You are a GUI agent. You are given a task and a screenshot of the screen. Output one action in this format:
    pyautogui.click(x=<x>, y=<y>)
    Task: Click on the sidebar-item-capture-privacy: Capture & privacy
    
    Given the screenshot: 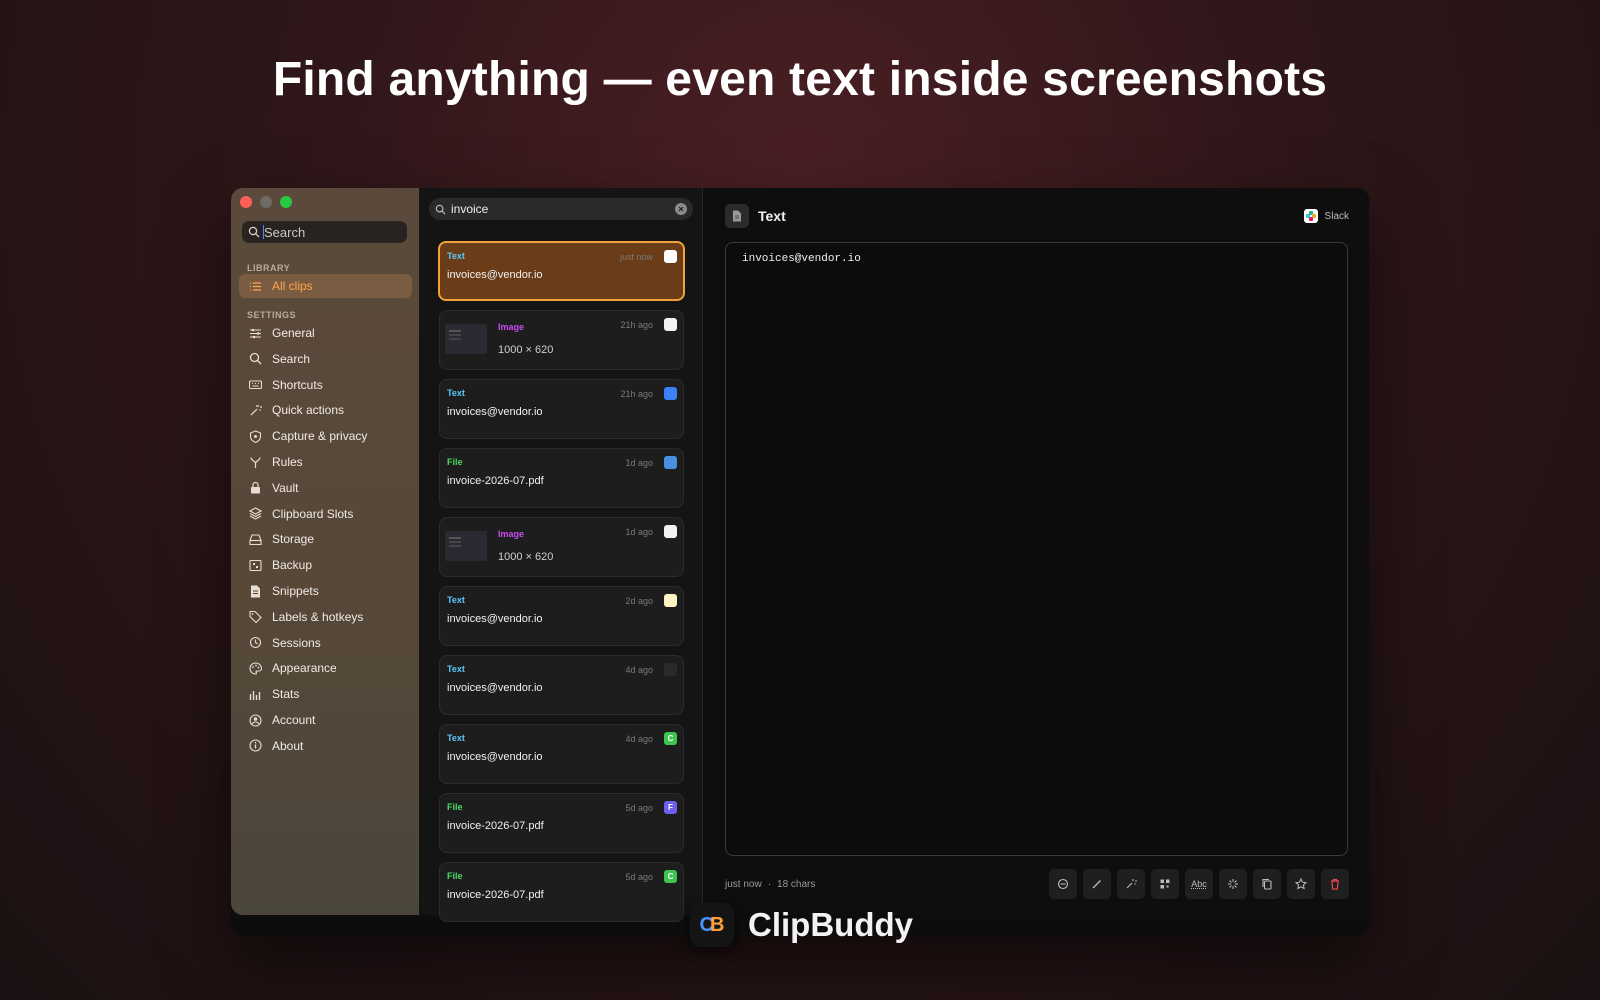 What is the action you would take?
    pyautogui.click(x=325, y=436)
    